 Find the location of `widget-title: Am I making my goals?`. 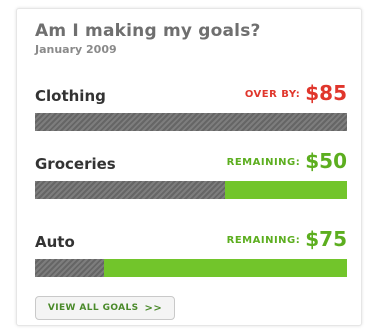

widget-title: Am I making my goals? is located at coordinates (148, 31).